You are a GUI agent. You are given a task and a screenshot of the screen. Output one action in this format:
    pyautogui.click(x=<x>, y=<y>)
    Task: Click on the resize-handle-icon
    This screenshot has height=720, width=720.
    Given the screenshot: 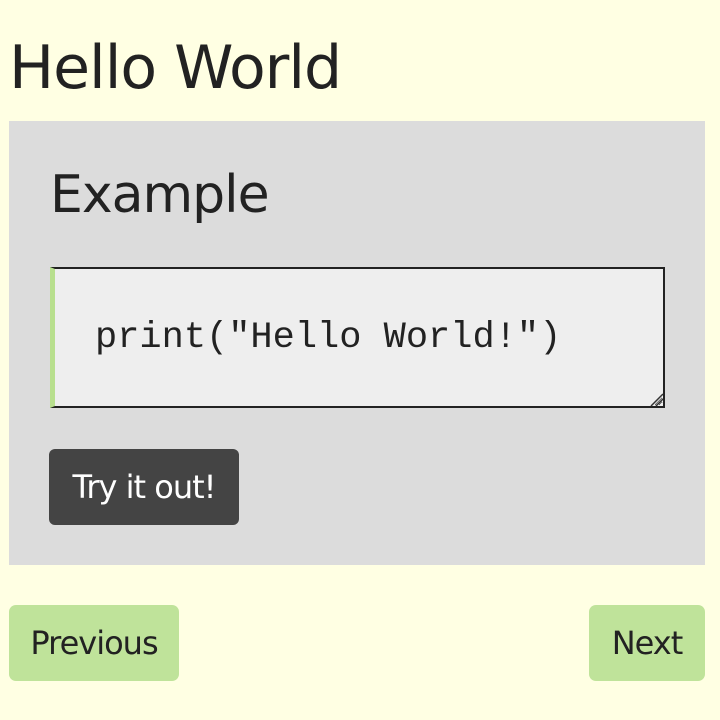 What is the action you would take?
    pyautogui.click(x=656, y=399)
    